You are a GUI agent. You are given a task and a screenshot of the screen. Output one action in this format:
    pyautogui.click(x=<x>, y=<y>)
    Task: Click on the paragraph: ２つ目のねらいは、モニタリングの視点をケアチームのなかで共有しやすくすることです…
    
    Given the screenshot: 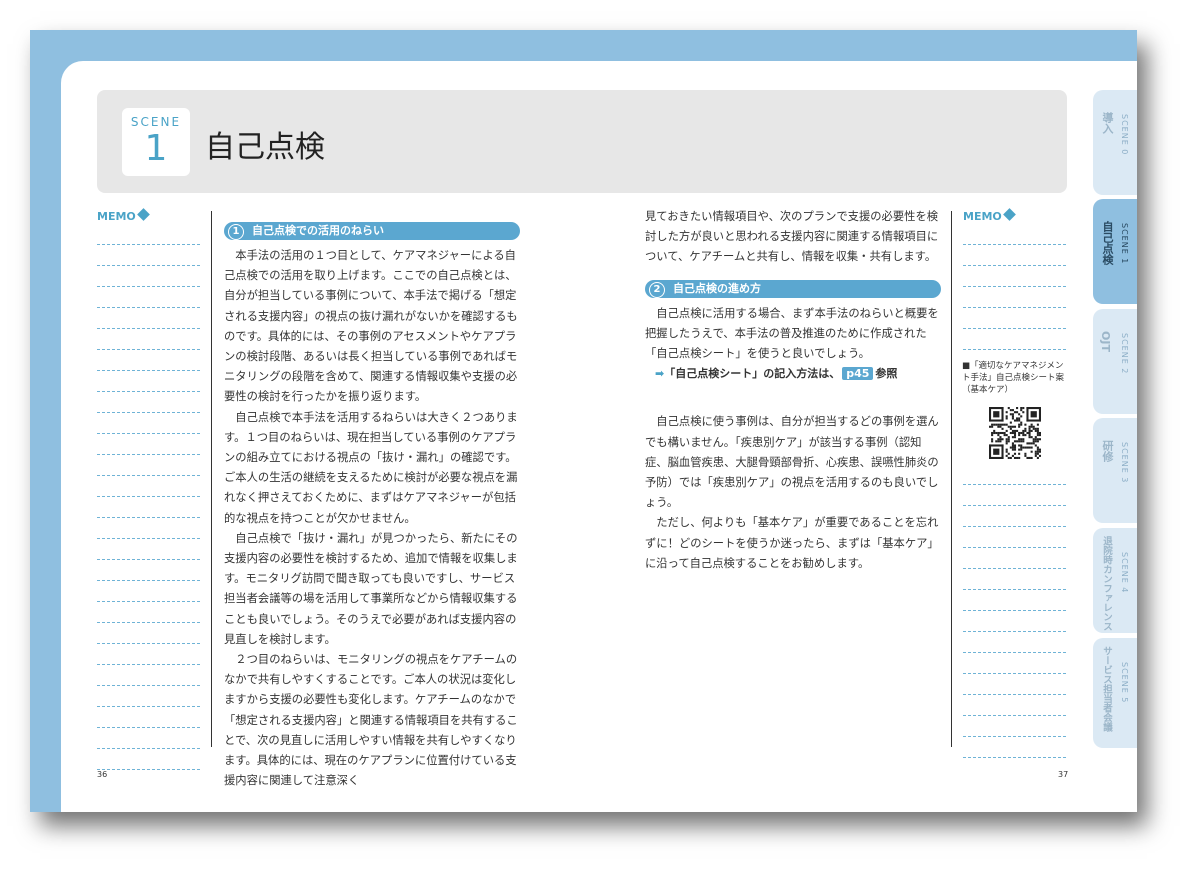 What is the action you would take?
    pyautogui.click(x=371, y=720)
    